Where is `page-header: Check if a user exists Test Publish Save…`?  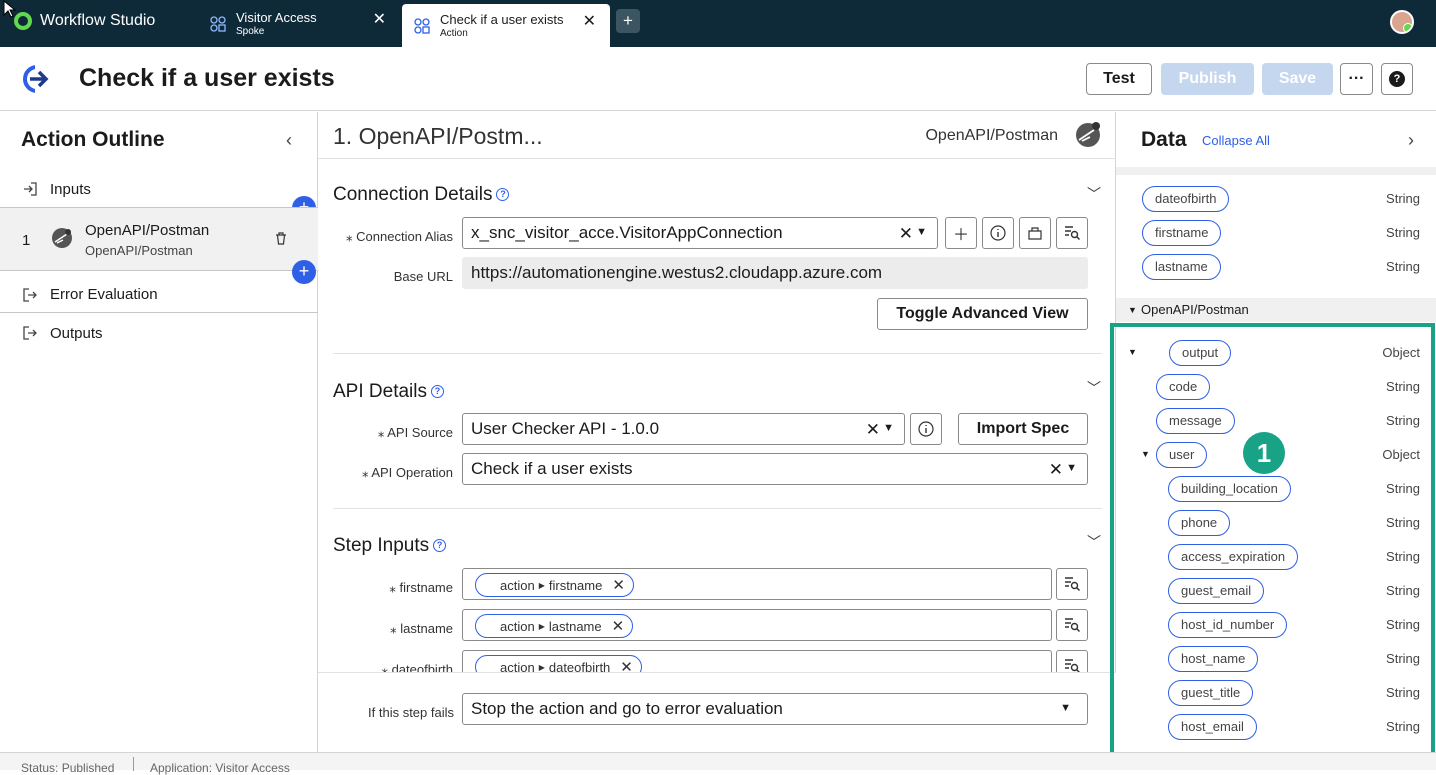
page-header: Check if a user exists Test Publish Save… is located at coordinates (718, 79).